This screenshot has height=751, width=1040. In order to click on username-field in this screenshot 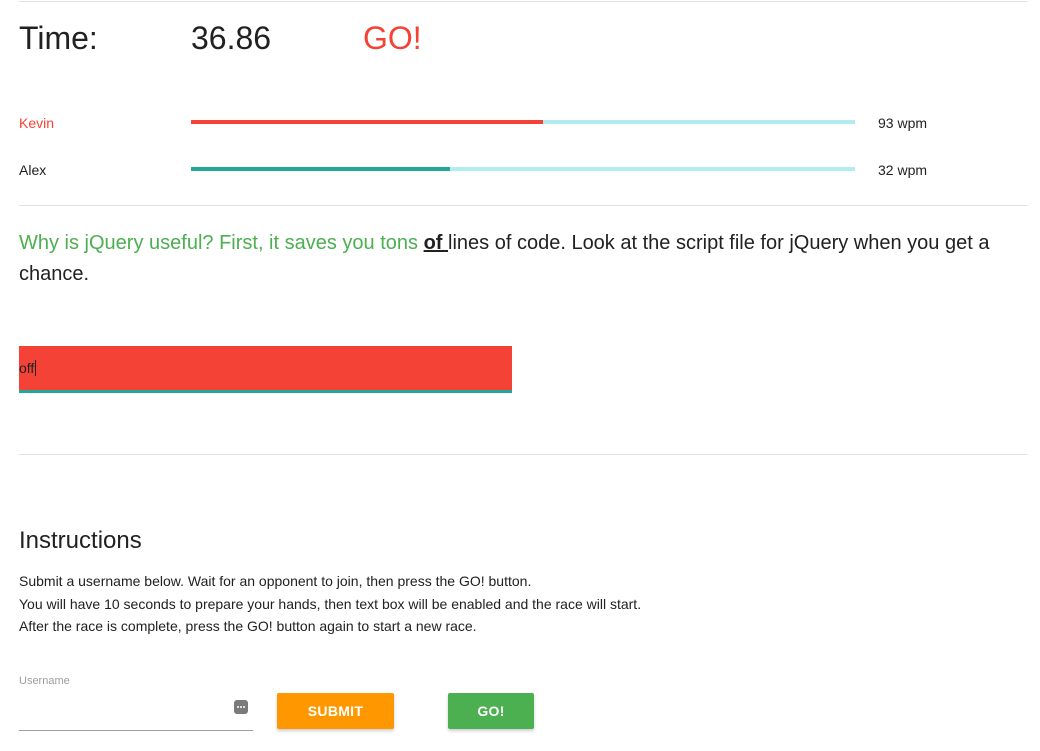, I will do `click(136, 712)`.